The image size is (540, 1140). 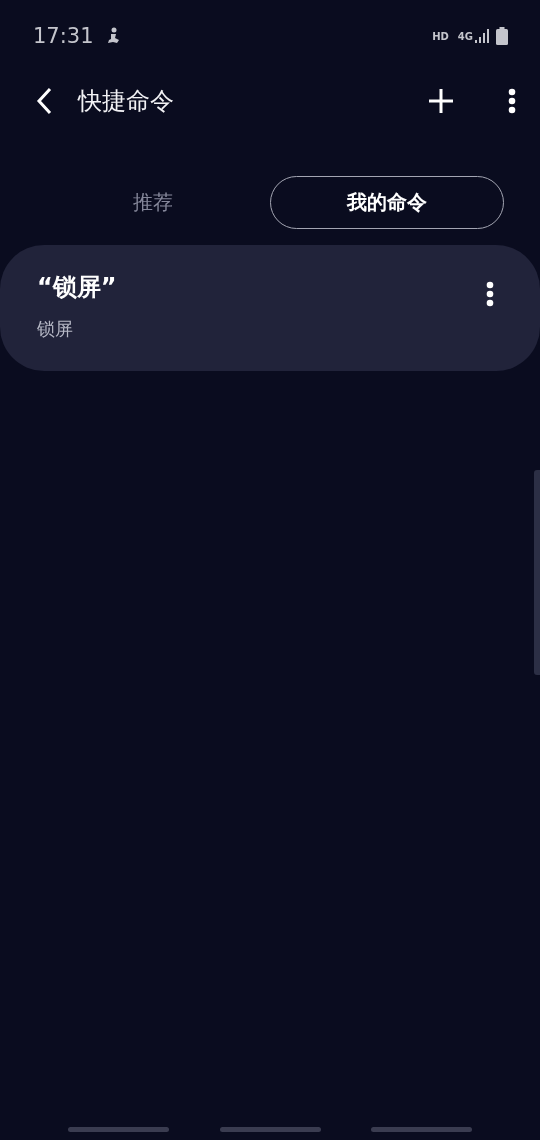 What do you see at coordinates (55, 329) in the screenshot?
I see `command-action: 锁屏` at bounding box center [55, 329].